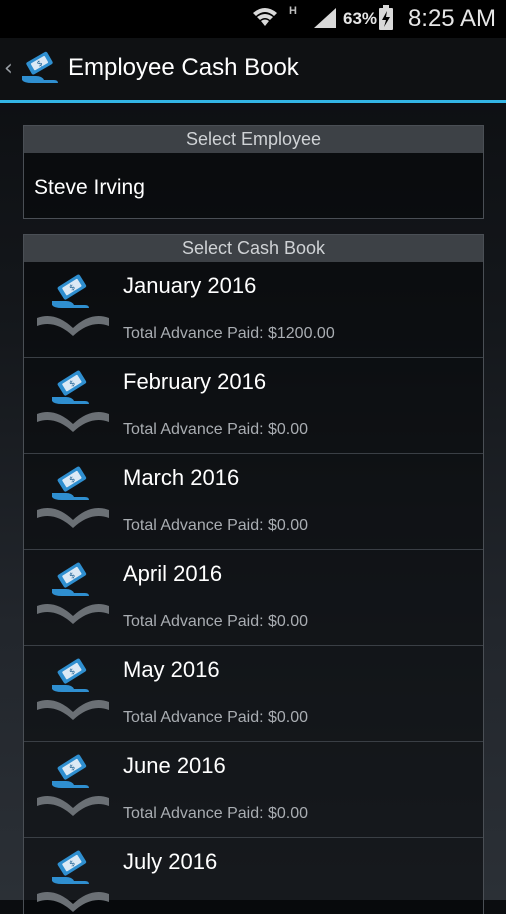 Image resolution: width=506 pixels, height=914 pixels. What do you see at coordinates (195, 381) in the screenshot?
I see `cashbook-month: February 2016` at bounding box center [195, 381].